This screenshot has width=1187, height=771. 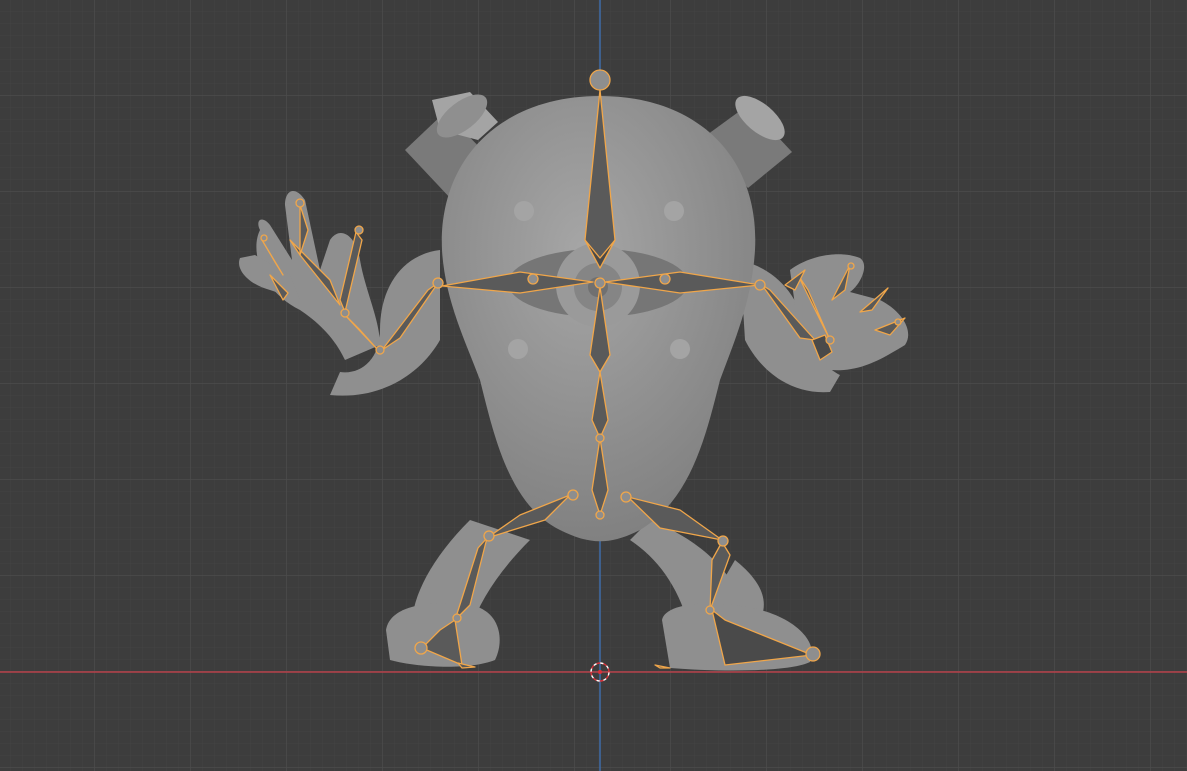 I want to click on joint-shoulder-left, so click(x=533, y=279).